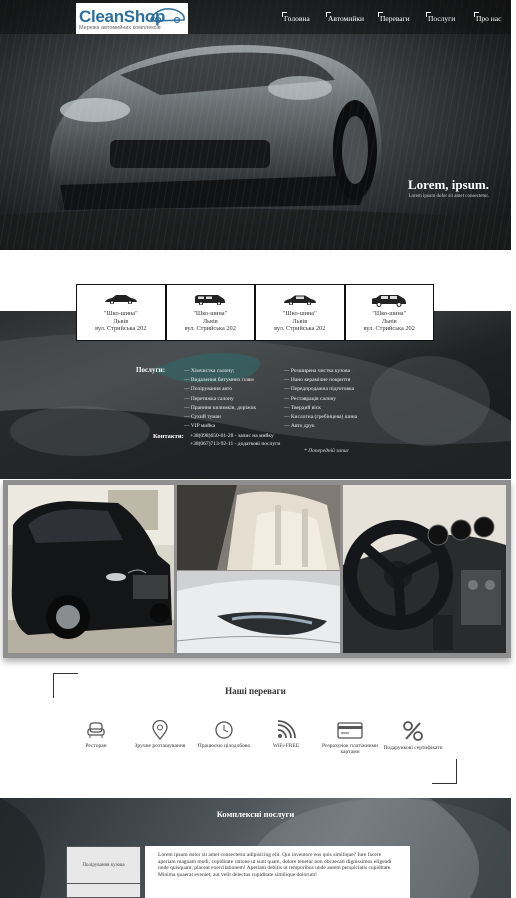 The image size is (516, 898). I want to click on service-item: — Розширена чистка кузова, so click(317, 371).